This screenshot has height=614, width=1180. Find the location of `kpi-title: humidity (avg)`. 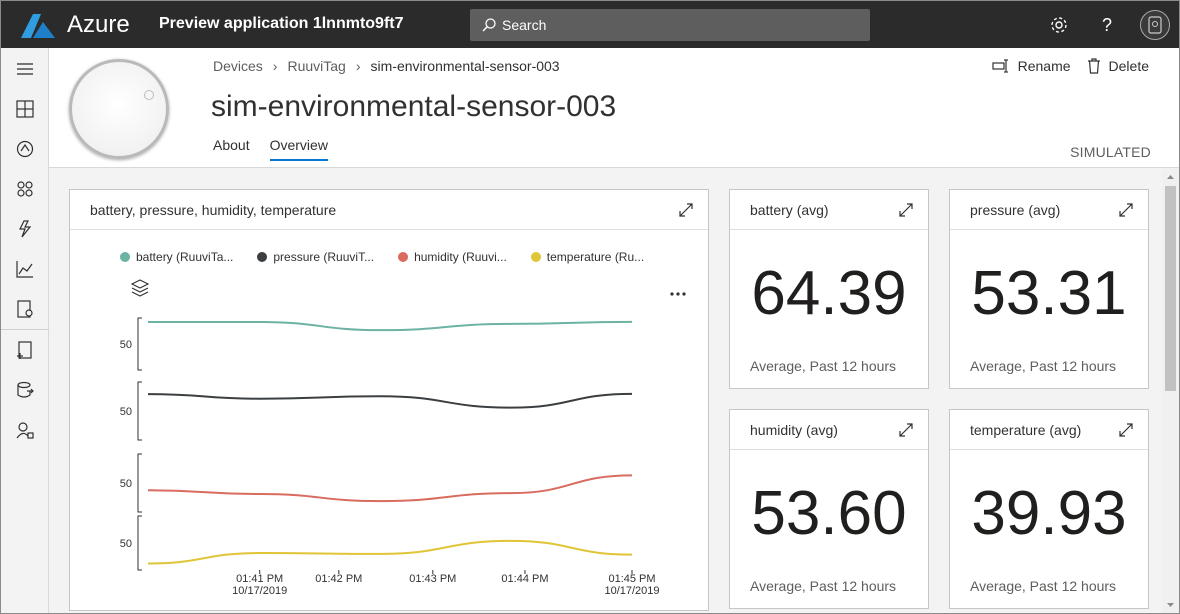

kpi-title: humidity (avg) is located at coordinates (794, 429).